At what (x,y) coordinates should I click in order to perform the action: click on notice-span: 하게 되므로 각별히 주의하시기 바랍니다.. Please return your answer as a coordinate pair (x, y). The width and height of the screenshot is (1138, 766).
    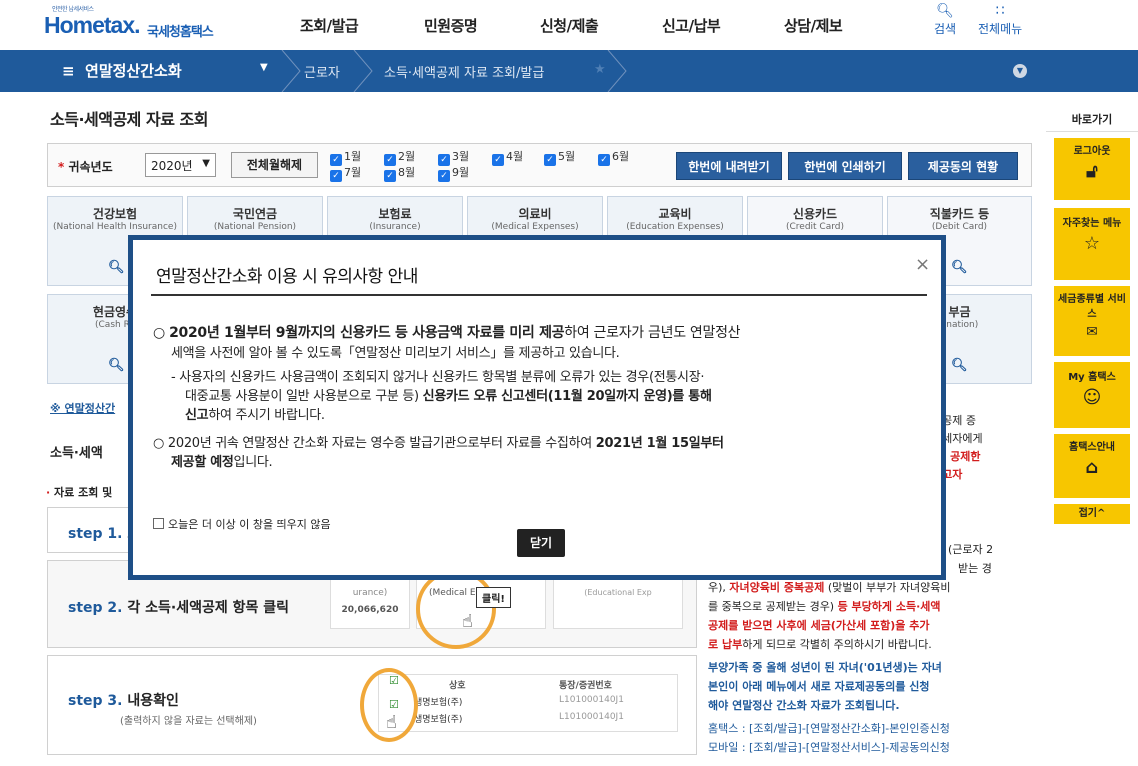
    Looking at the image, I should click on (837, 644).